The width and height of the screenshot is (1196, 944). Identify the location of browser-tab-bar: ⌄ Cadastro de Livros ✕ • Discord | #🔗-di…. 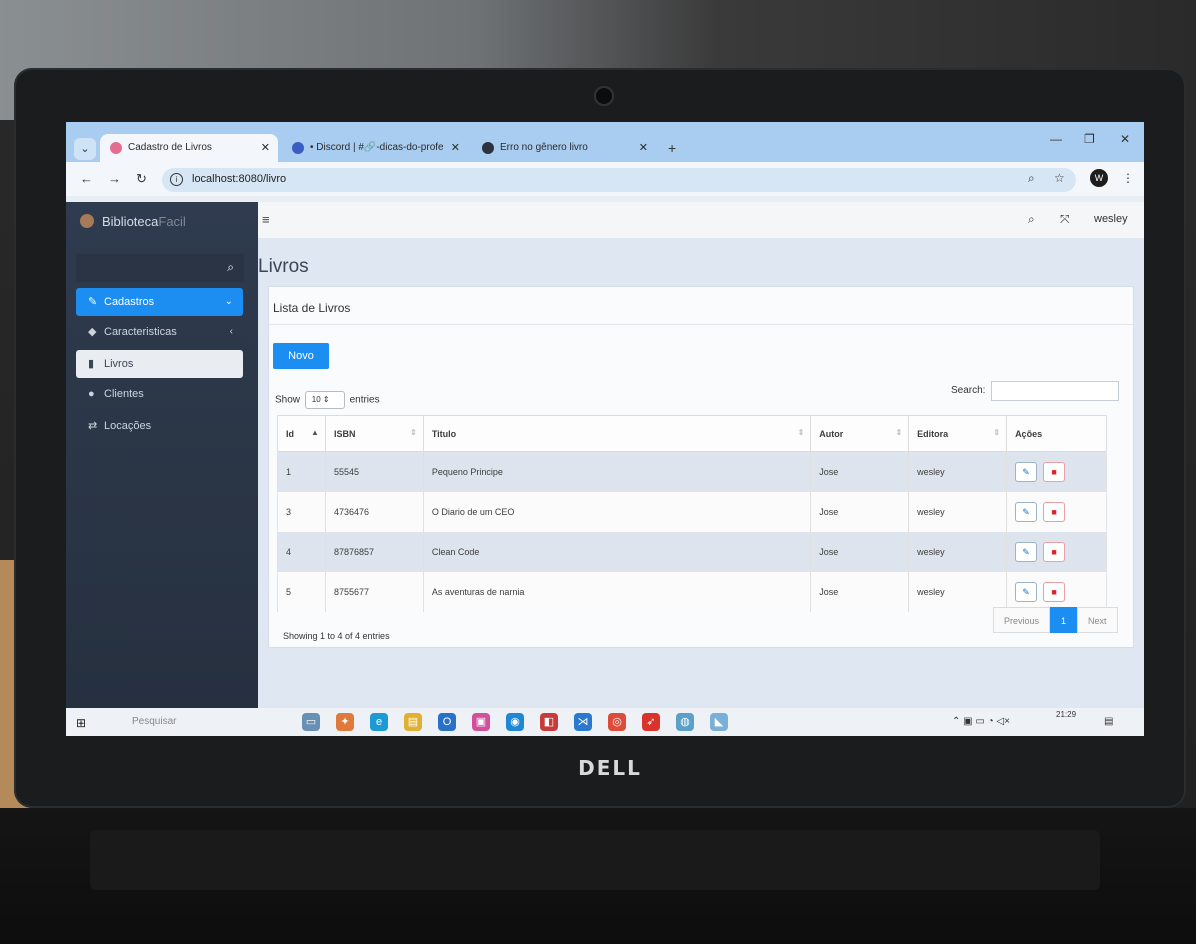
(605, 142).